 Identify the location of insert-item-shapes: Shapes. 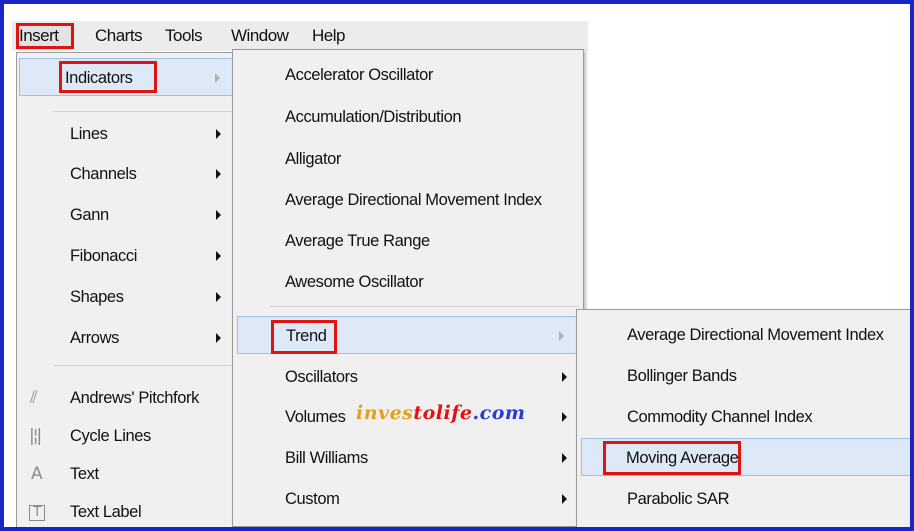
(127, 297).